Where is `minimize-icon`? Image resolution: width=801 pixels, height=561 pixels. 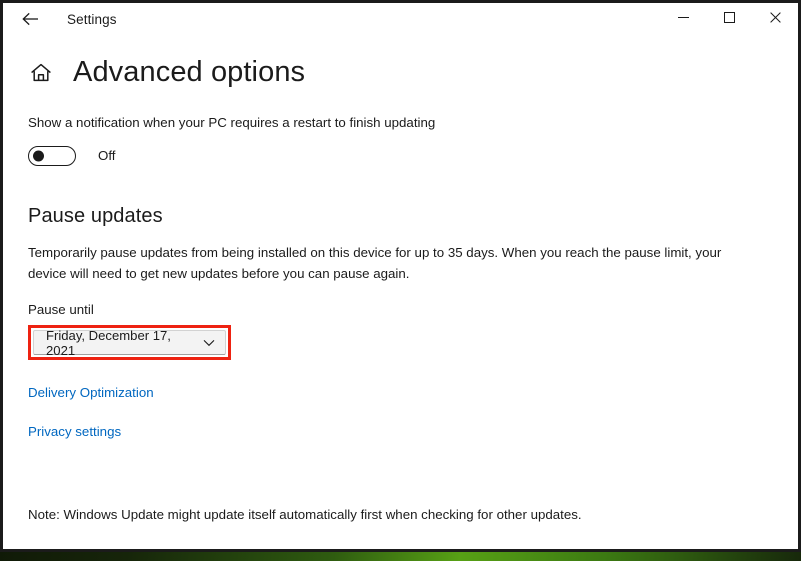
minimize-icon is located at coordinates (683, 19).